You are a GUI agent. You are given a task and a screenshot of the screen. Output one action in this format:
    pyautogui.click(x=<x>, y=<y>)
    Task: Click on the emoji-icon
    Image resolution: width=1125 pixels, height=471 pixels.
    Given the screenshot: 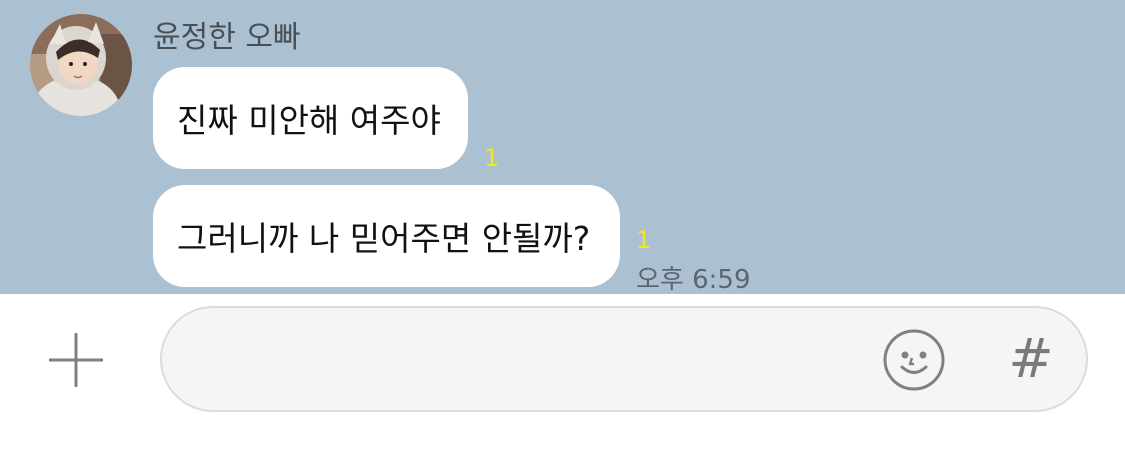 What is the action you would take?
    pyautogui.click(x=914, y=360)
    